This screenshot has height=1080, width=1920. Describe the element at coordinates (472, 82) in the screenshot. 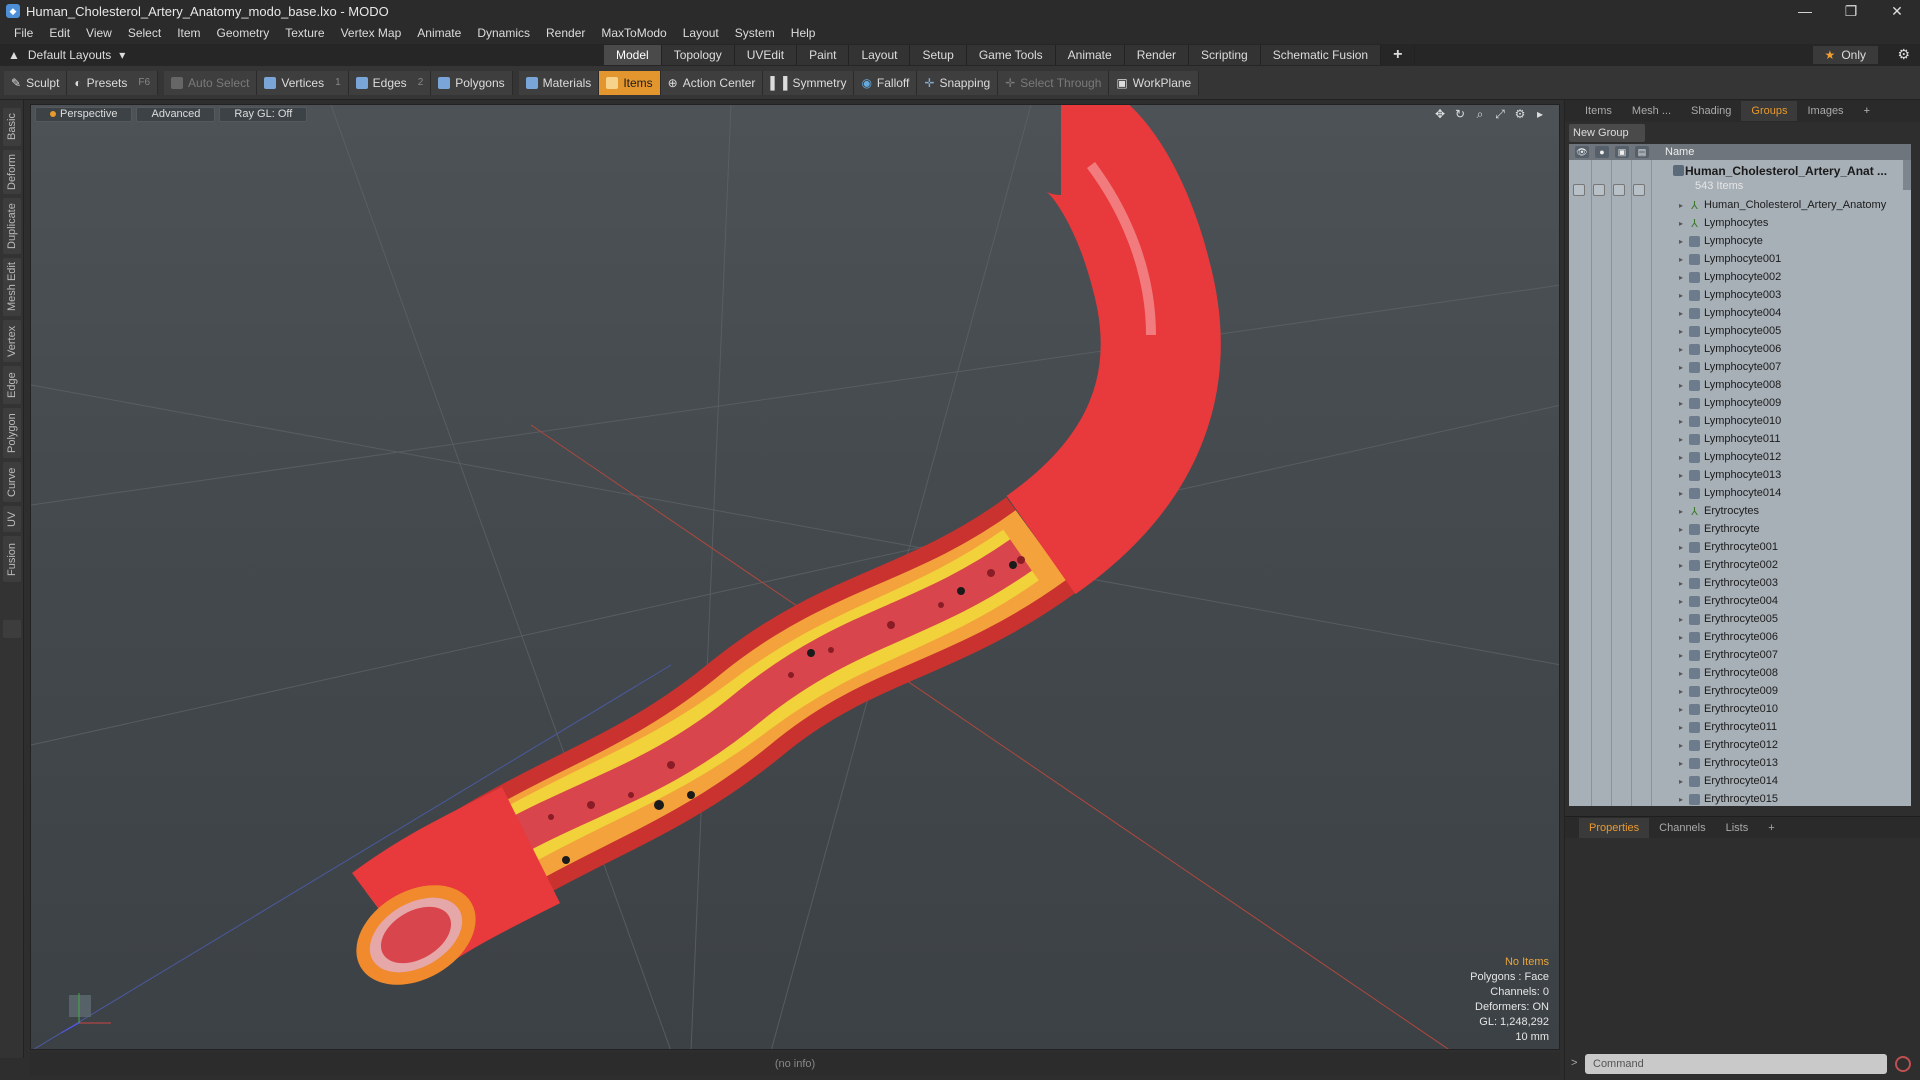

I see `polygons-button: Polygons` at that location.